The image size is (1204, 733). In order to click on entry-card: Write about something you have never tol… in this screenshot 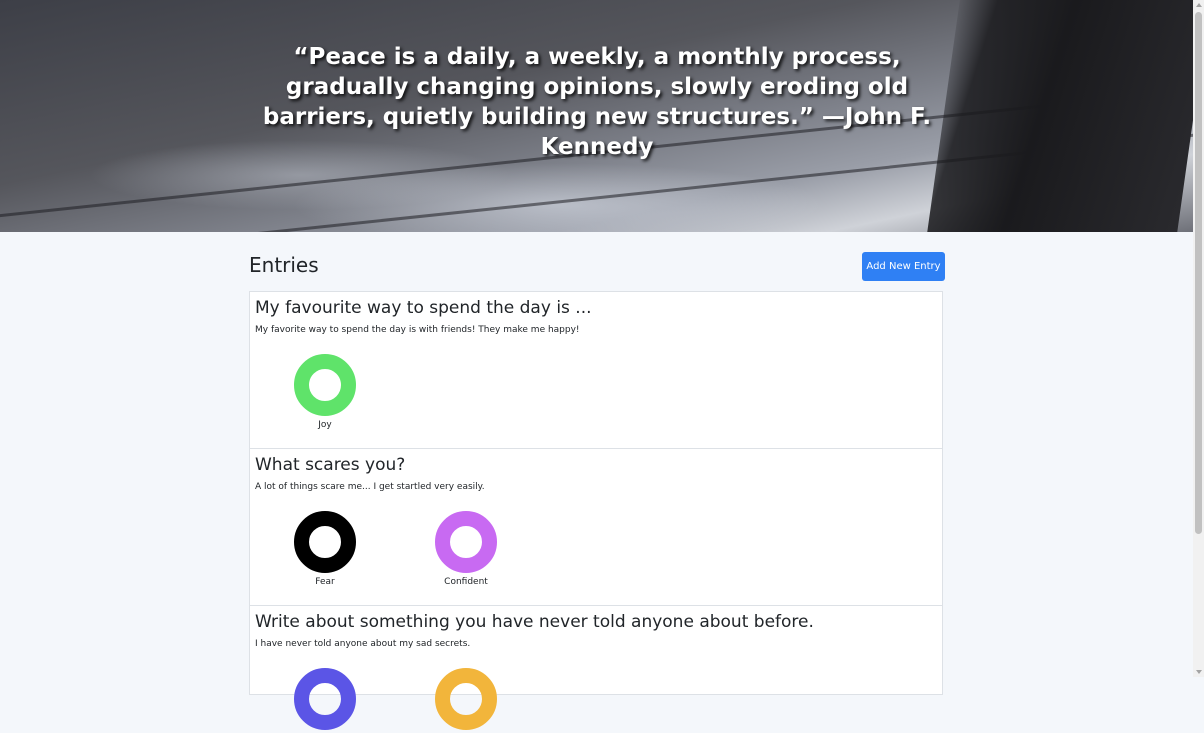, I will do `click(596, 667)`.